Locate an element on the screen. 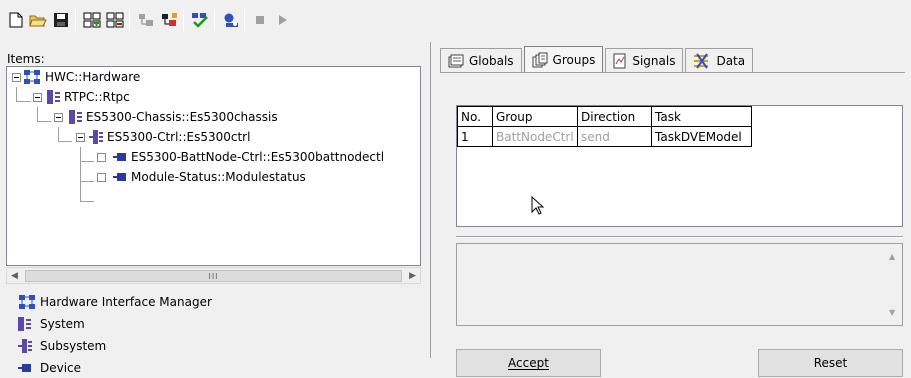 The image size is (911, 378). add-group-icon is located at coordinates (92, 20).